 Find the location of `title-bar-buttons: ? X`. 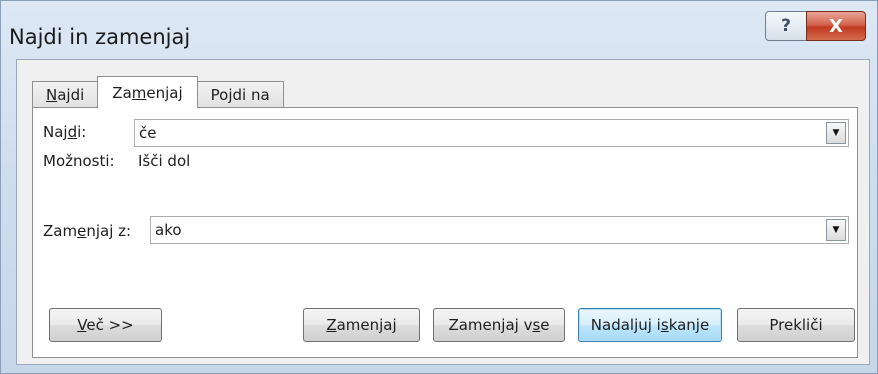

title-bar-buttons: ? X is located at coordinates (816, 27).